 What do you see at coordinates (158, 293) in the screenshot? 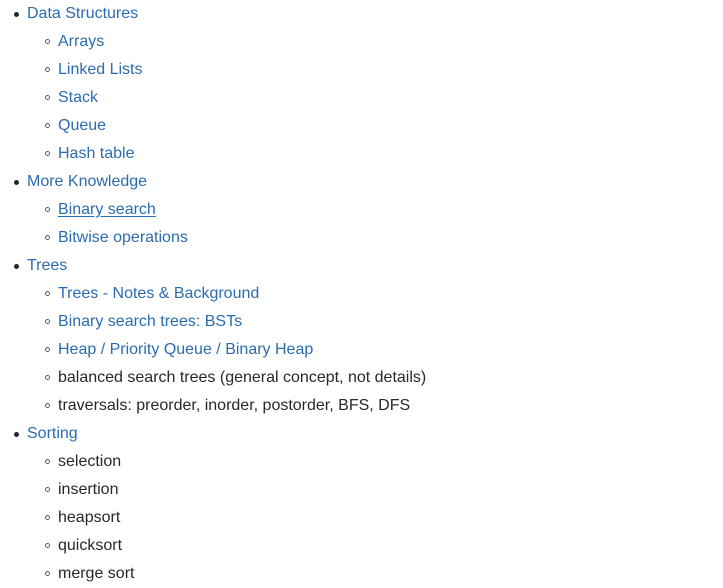
I see `outline-link-trees-notes-background: Trees - Notes & Background` at bounding box center [158, 293].